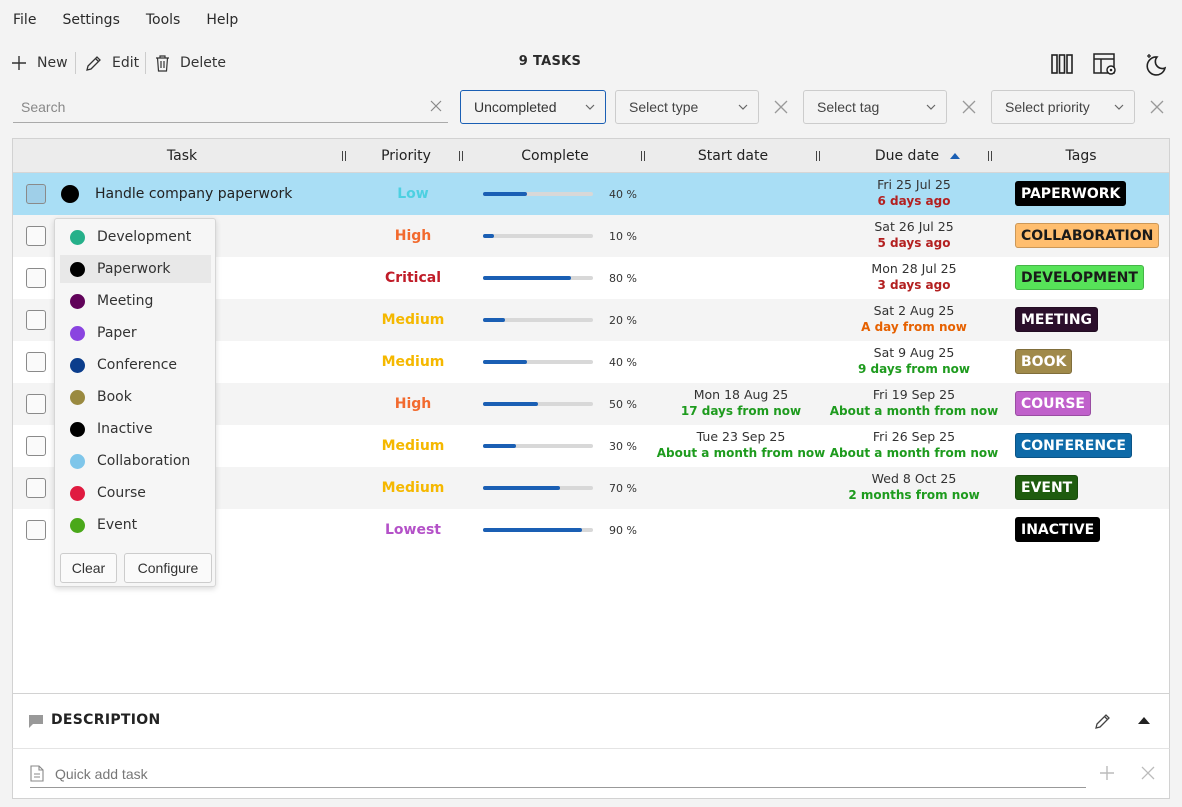 The height and width of the screenshot is (807, 1182). Describe the element at coordinates (125, 429) in the screenshot. I see `tag-option-label: Inactive` at that location.